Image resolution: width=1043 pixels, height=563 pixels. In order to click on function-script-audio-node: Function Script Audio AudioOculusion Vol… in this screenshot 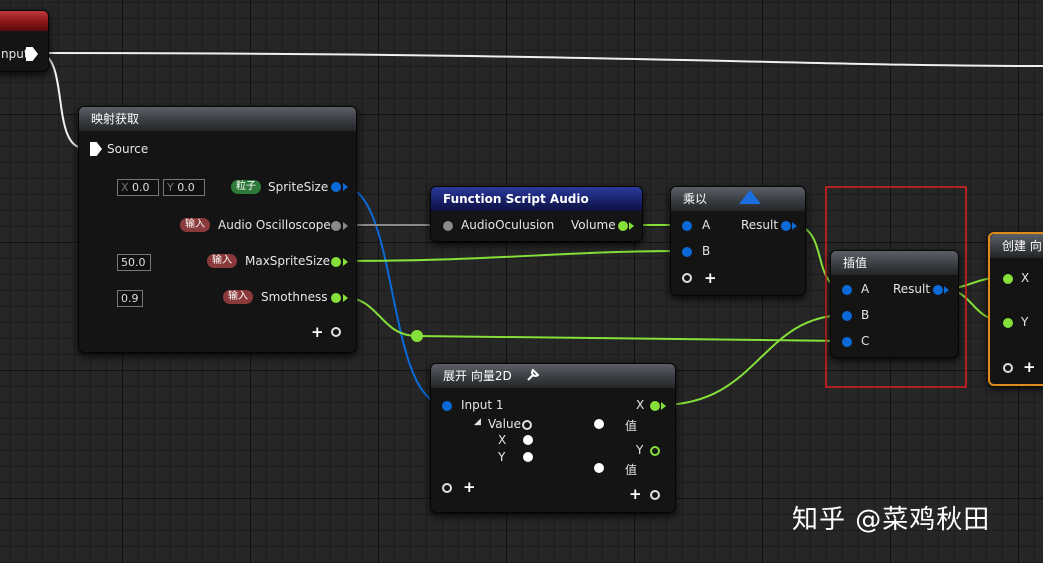, I will do `click(536, 214)`.